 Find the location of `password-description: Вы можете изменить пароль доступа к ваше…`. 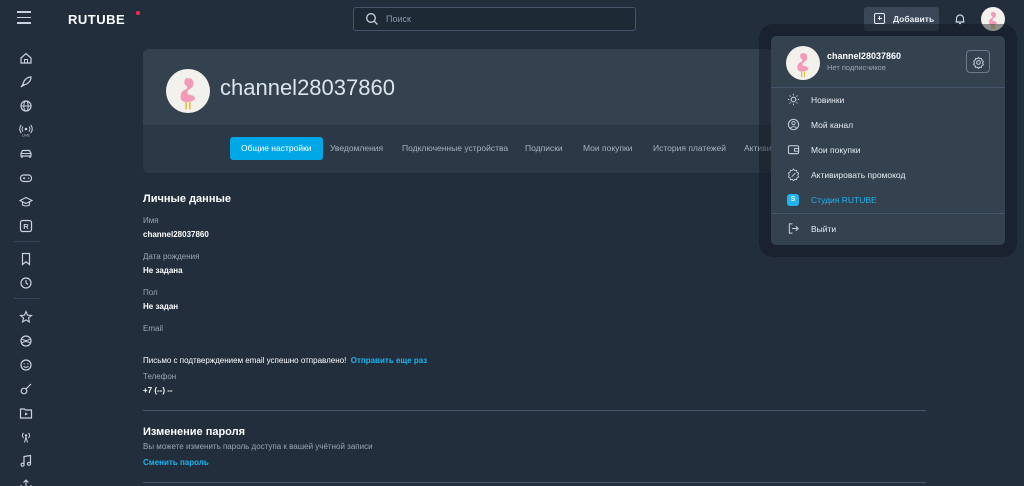

password-description: Вы можете изменить пароль доступа к ваше… is located at coordinates (258, 446).